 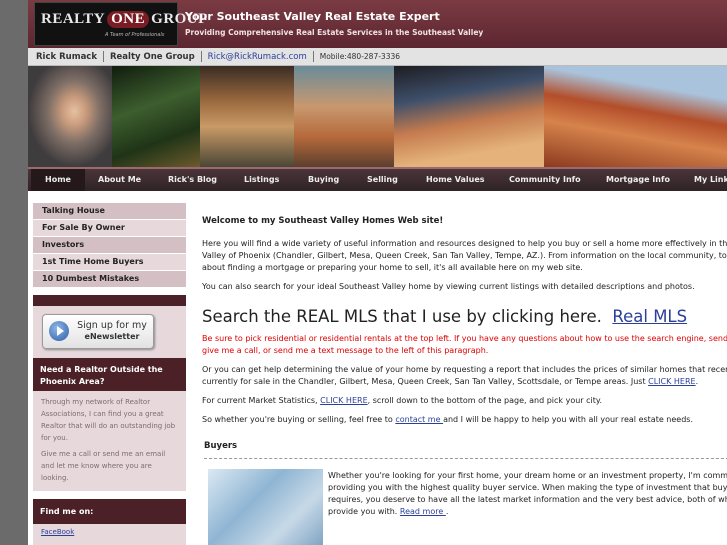 I want to click on realtor-box-title: Need a Realtor Outside the Phoenix Area?, so click(x=109, y=374).